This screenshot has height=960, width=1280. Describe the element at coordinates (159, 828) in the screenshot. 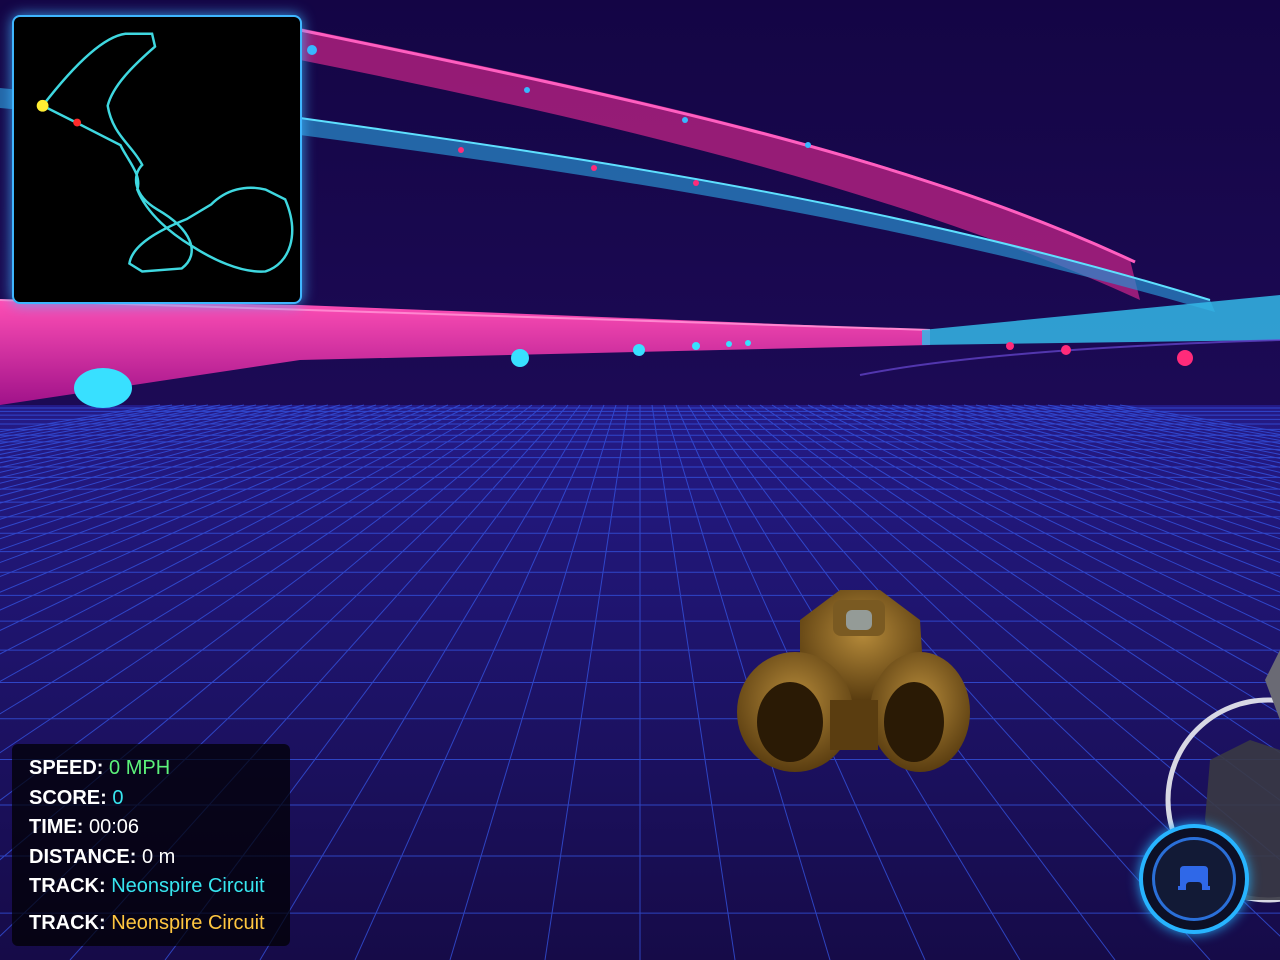

I see `time-row: TIME: 00:06` at that location.